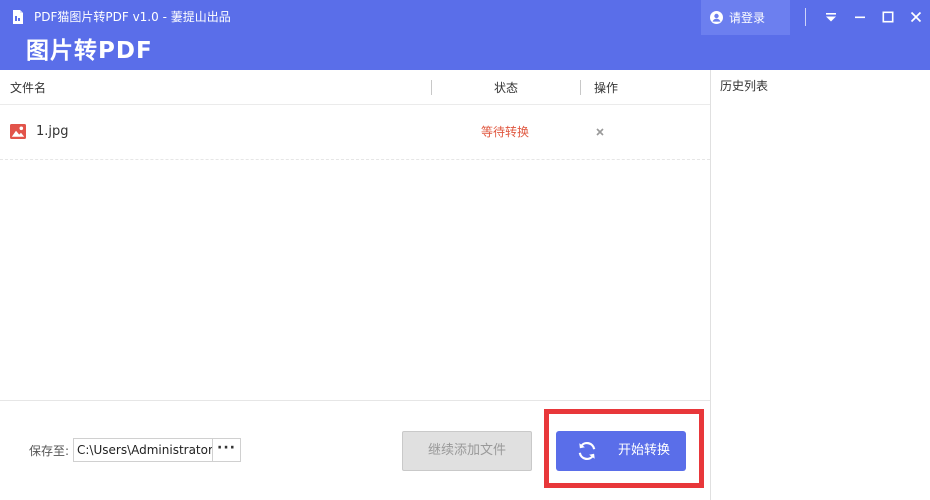  What do you see at coordinates (144, 450) in the screenshot?
I see `save-path-input: C:\Users\Administrator` at bounding box center [144, 450].